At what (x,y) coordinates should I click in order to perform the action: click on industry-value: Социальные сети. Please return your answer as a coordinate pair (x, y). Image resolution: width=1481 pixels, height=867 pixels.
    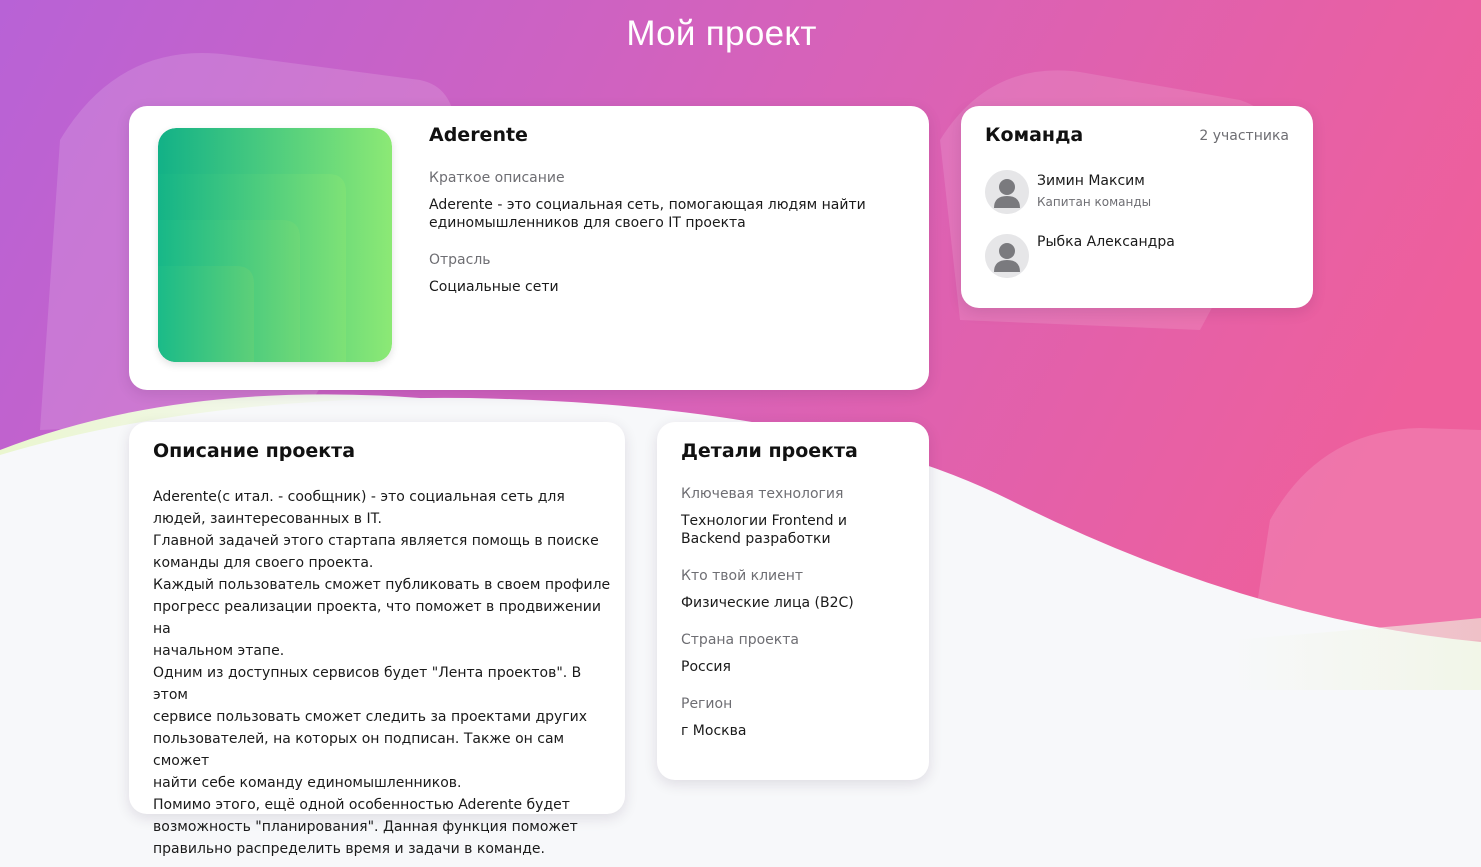
    Looking at the image, I should click on (494, 287).